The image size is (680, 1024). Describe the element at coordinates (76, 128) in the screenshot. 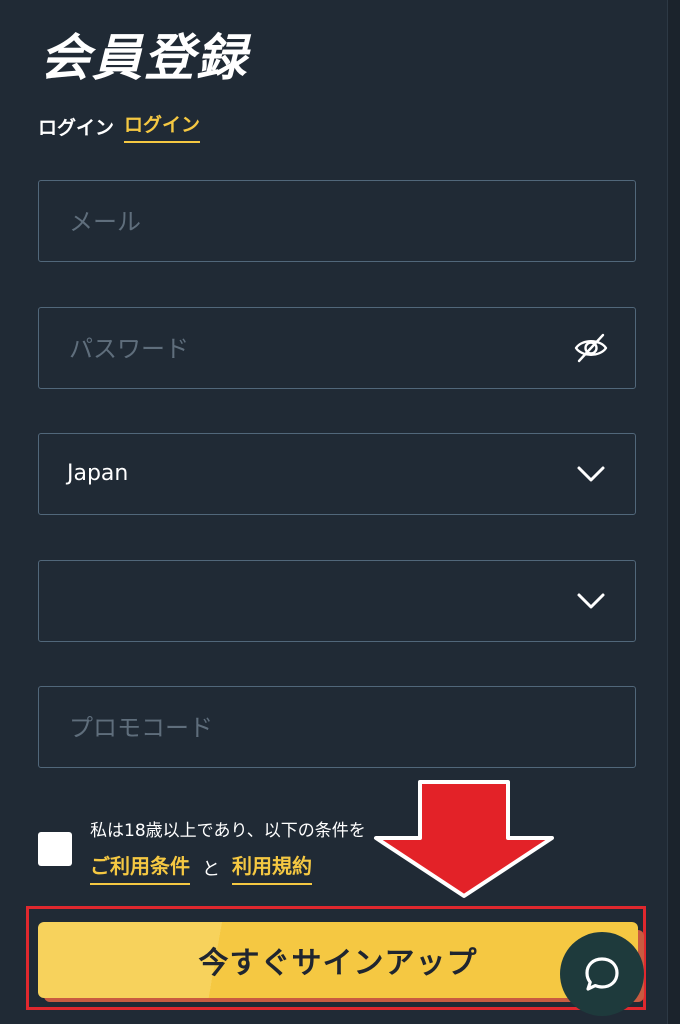

I see `login-prefix: ログイン` at that location.